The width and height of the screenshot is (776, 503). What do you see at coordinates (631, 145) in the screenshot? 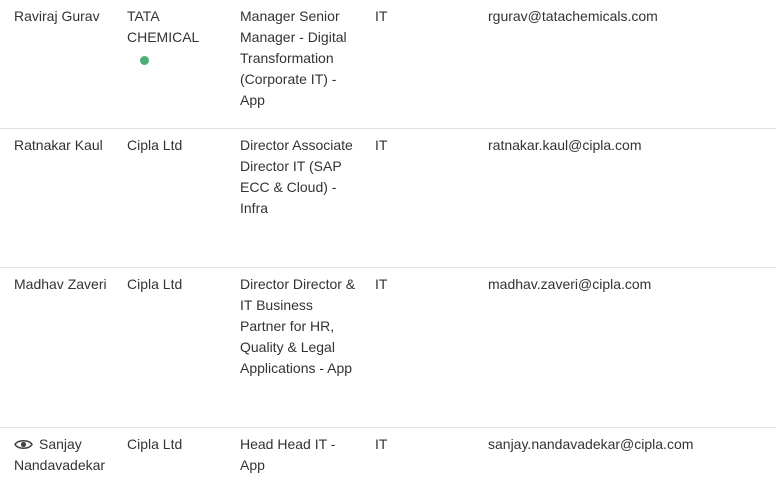
I see `contact-email: ratnakar.kaul@cipla.com` at bounding box center [631, 145].